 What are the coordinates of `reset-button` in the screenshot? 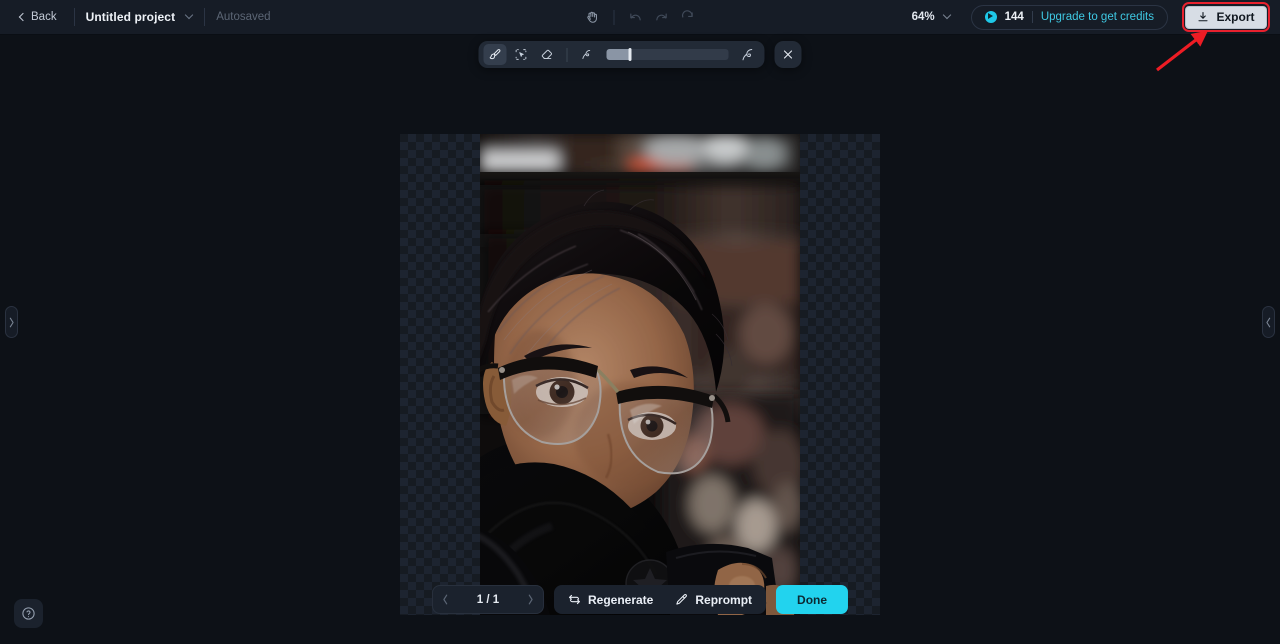 It's located at (688, 17).